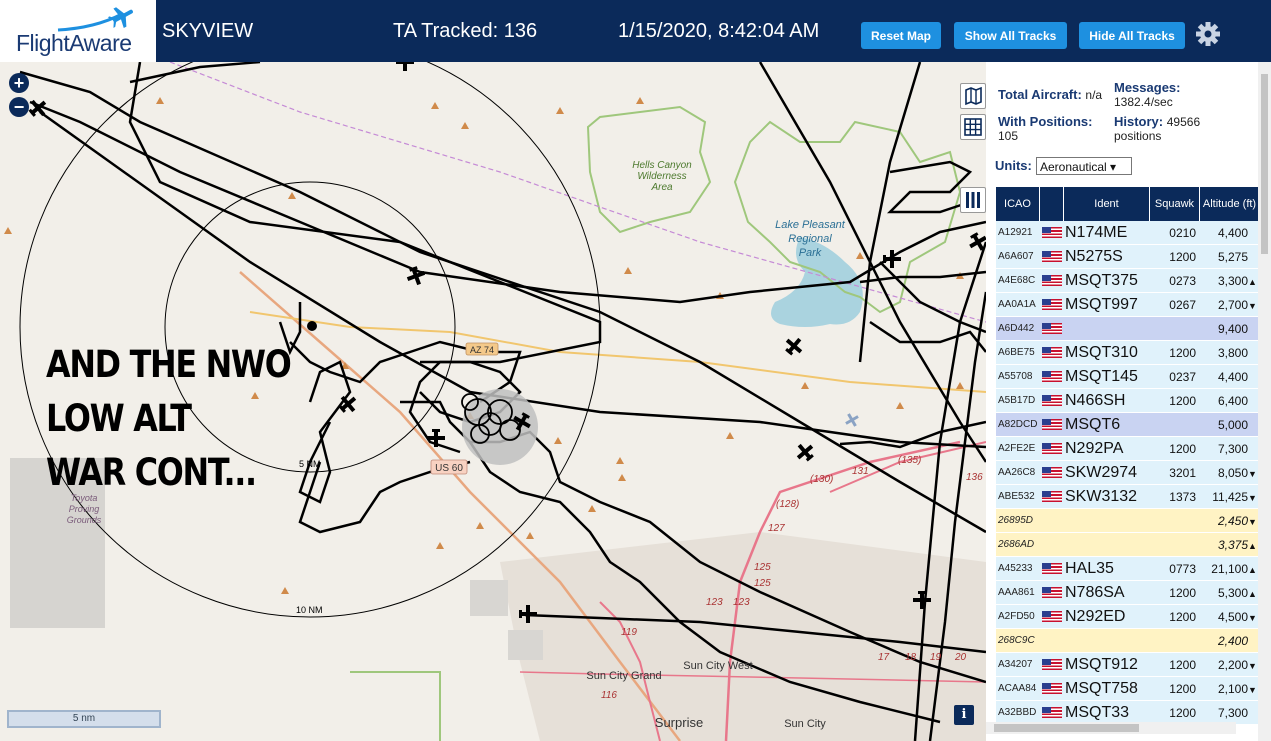 This screenshot has width=1271, height=741. I want to click on units-select: Aeronautical ▾, so click(1084, 166).